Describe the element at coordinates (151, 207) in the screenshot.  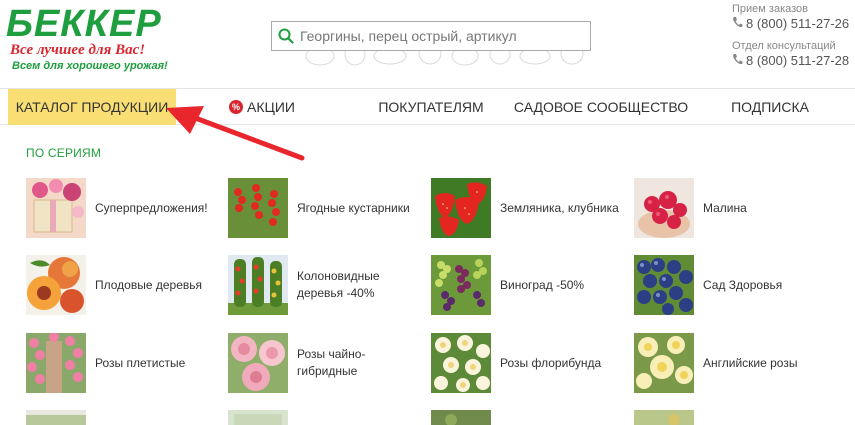
I see `category-label: Суперпредложения!` at that location.